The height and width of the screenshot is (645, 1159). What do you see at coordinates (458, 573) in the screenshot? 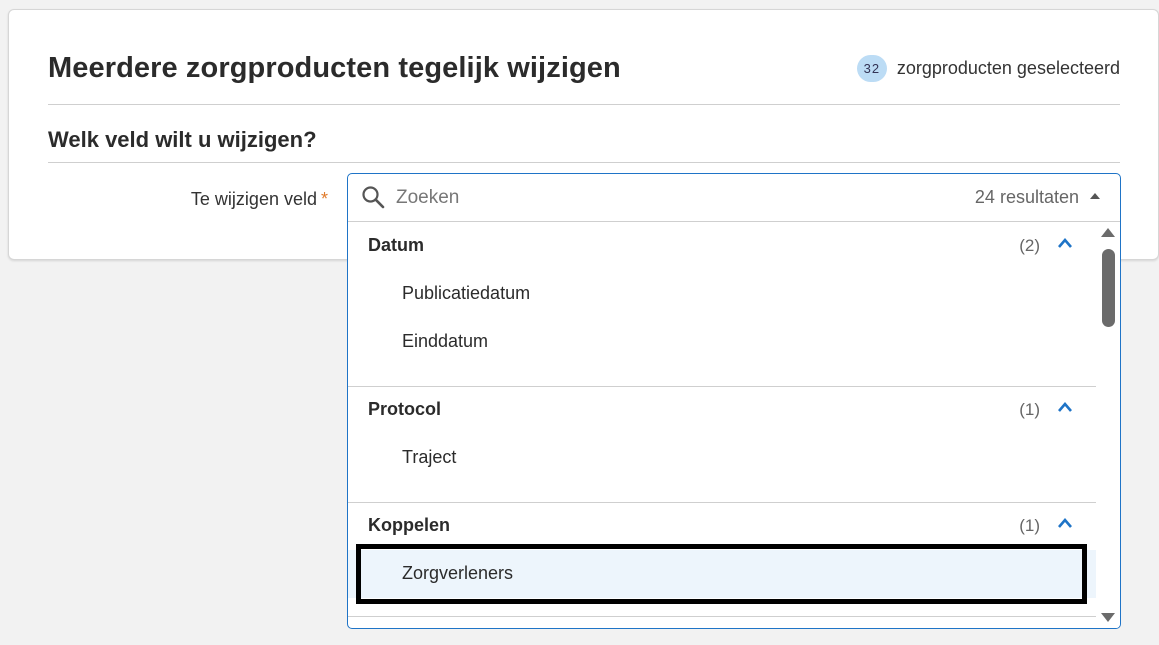
I see `option-label: Zorgverleners` at bounding box center [458, 573].